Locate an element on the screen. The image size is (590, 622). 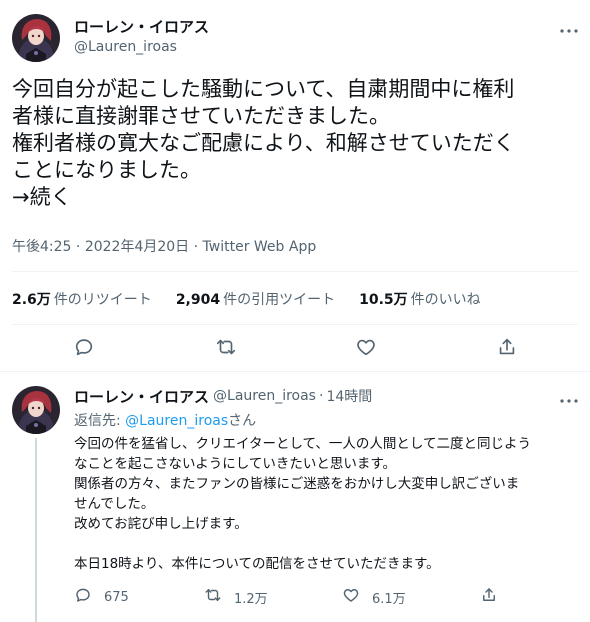
stat-label: 件のリツイート is located at coordinates (102, 300).